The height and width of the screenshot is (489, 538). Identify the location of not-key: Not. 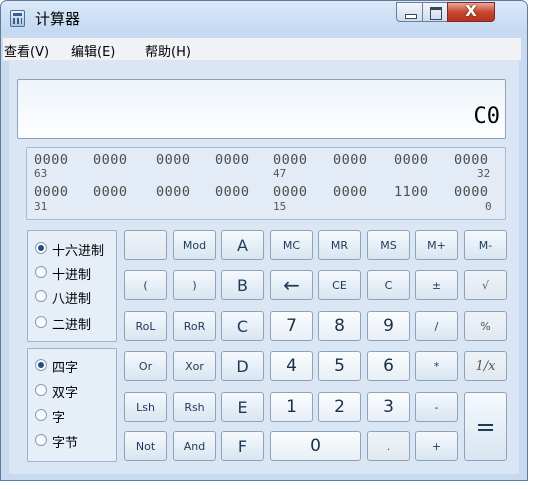
(145, 446).